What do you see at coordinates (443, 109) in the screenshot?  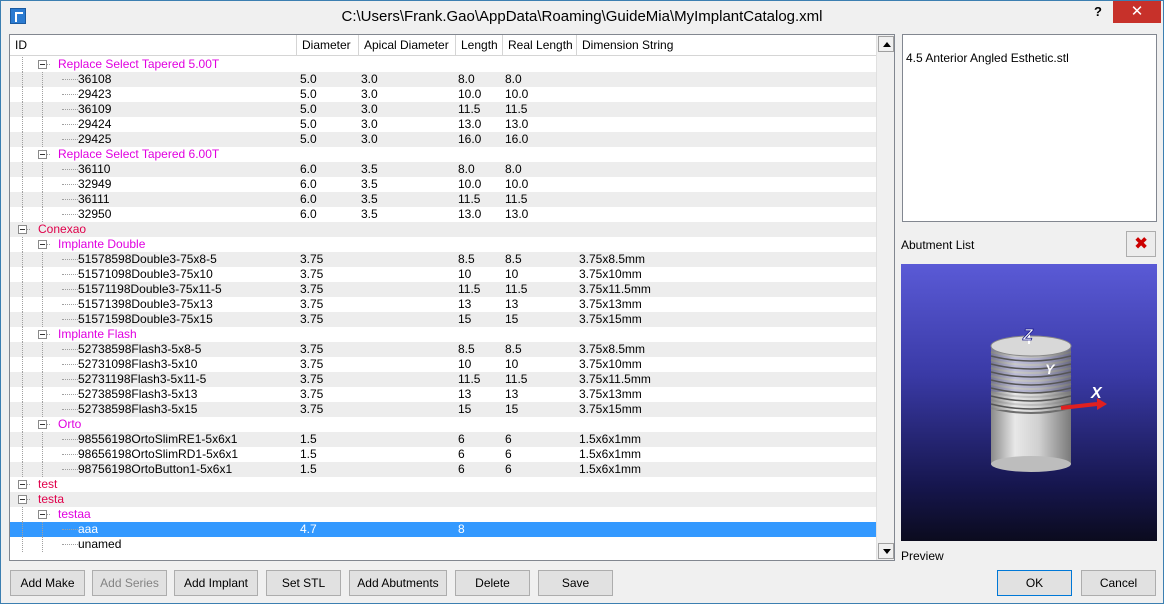 I see `tree-row: 36109 5.0 3.0 11.5 11.5` at bounding box center [443, 109].